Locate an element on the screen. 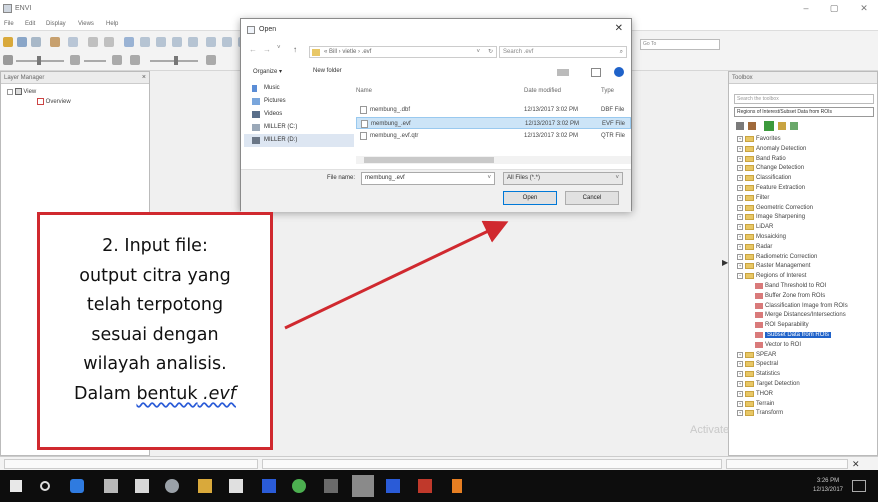 This screenshot has height=502, width=878. toolbox-folder-item: + Radiometric Correction is located at coordinates (806, 258).